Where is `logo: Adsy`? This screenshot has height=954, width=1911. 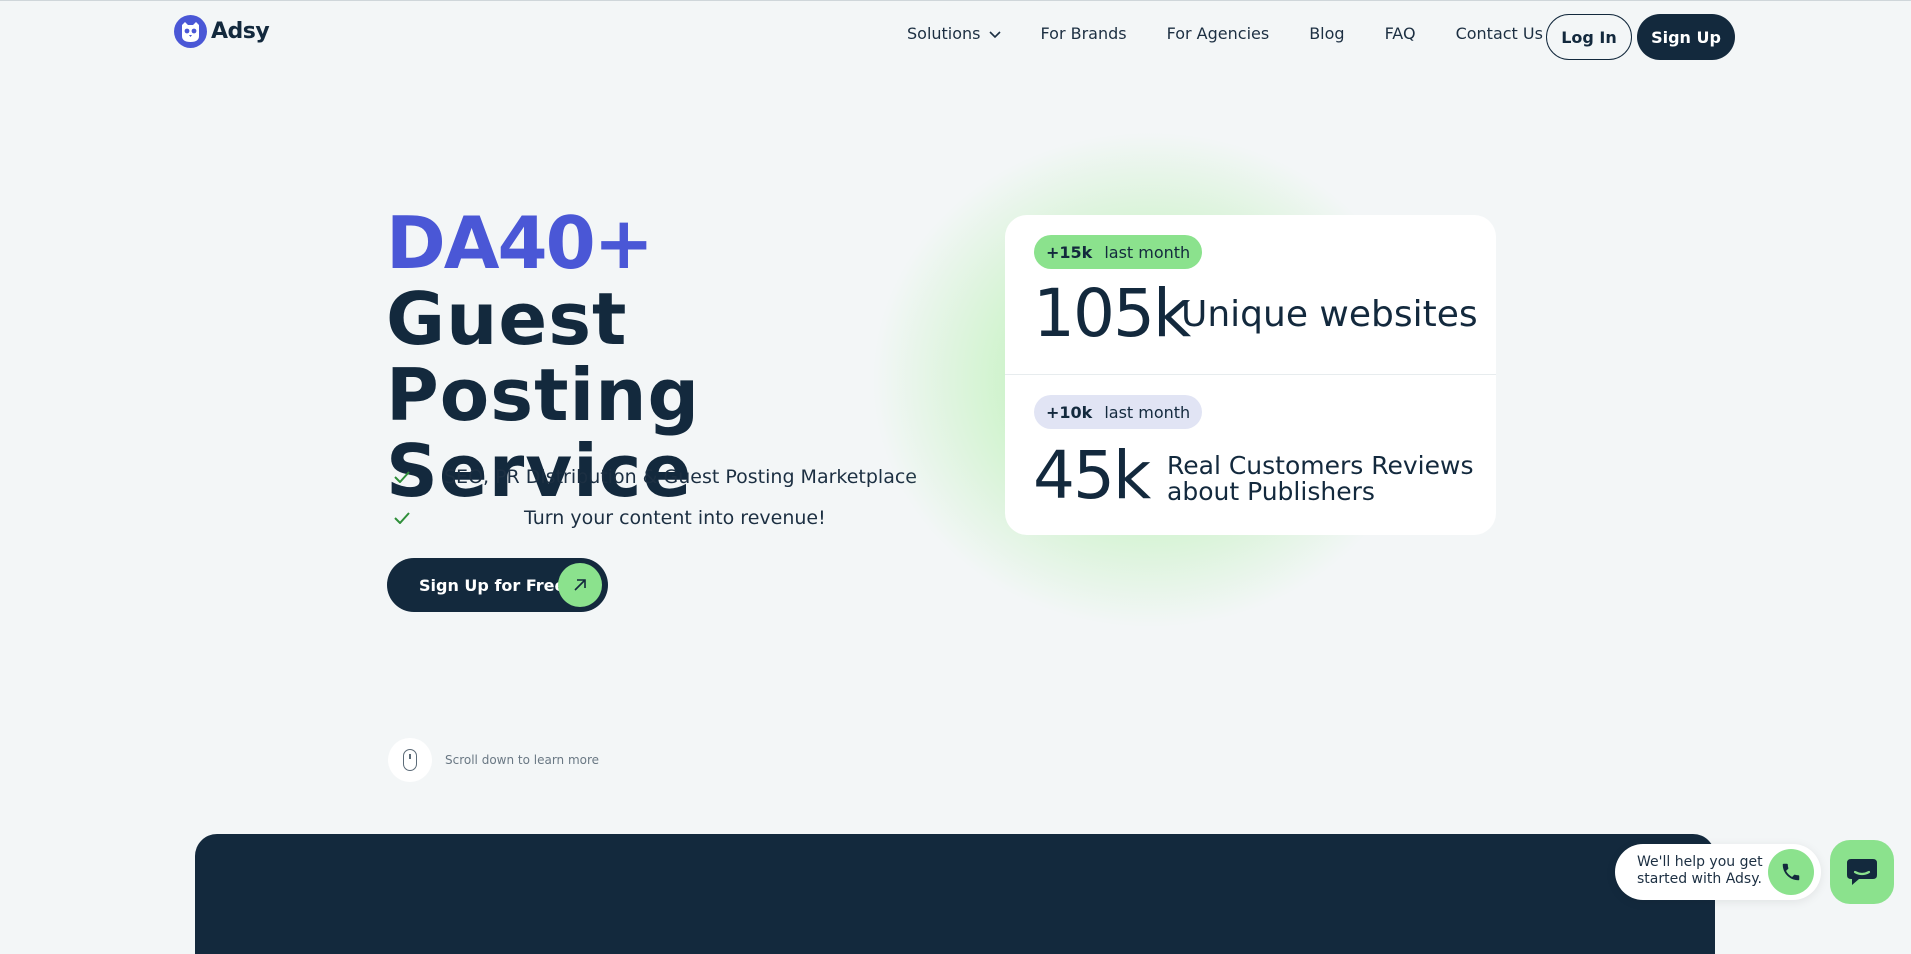 logo: Adsy is located at coordinates (222, 31).